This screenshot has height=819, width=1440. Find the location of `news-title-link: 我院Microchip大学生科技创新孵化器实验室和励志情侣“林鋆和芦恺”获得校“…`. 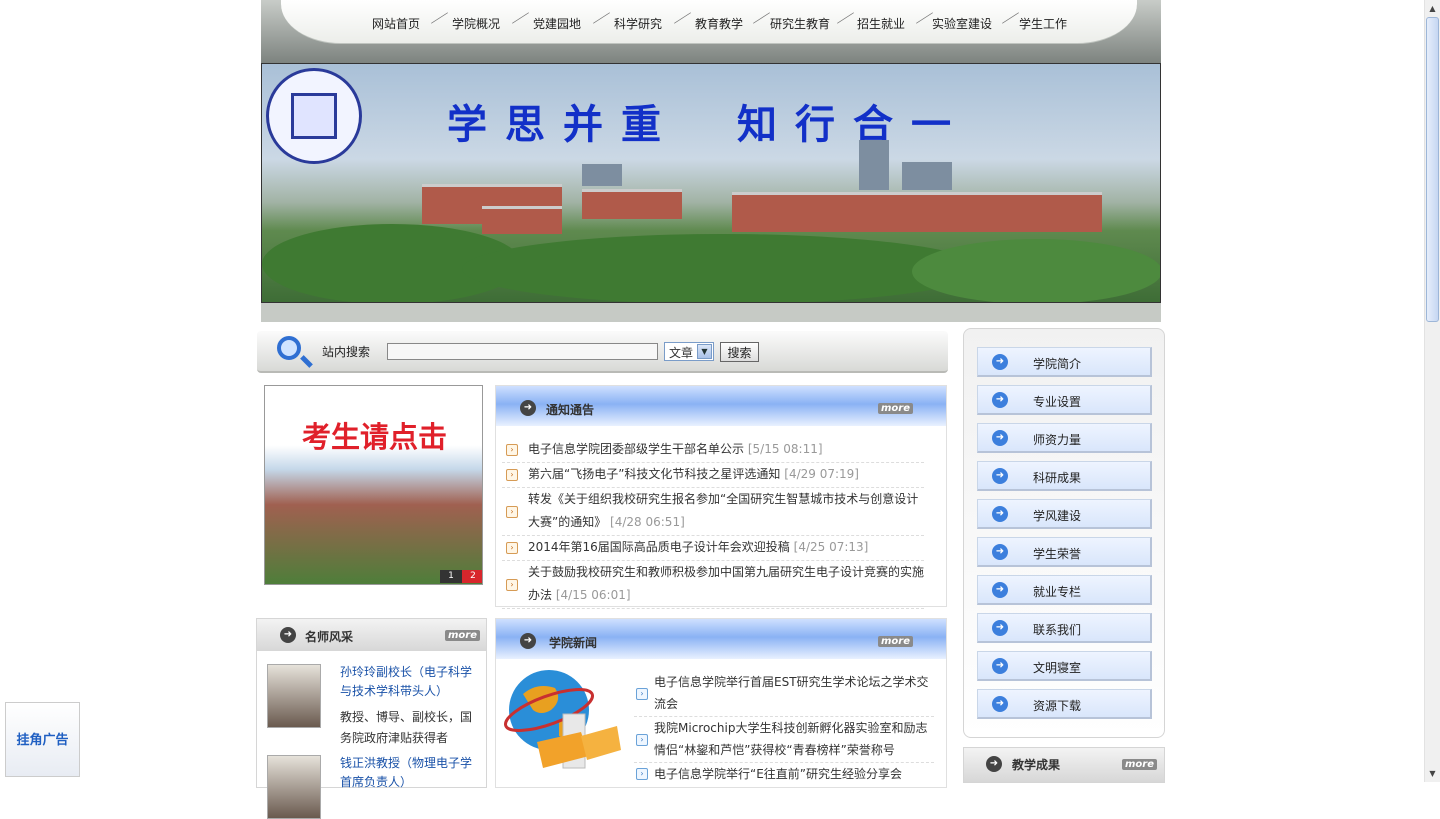

news-title-link: 我院Microchip大学生科技创新孵化器实验室和励志情侣“林鋆和芦恺”获得校“… is located at coordinates (794, 739).